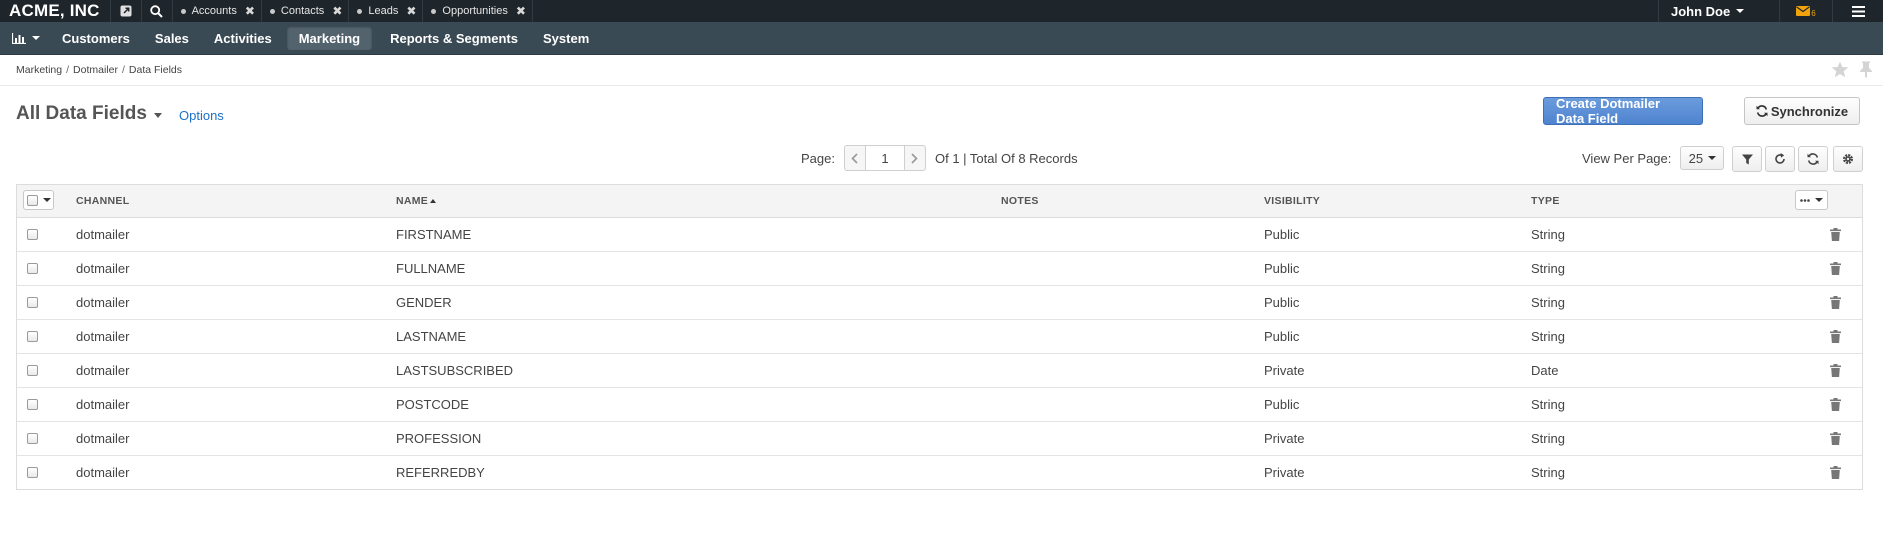 This screenshot has height=541, width=1883. What do you see at coordinates (89, 114) in the screenshot?
I see `page-title: All Data Fields` at bounding box center [89, 114].